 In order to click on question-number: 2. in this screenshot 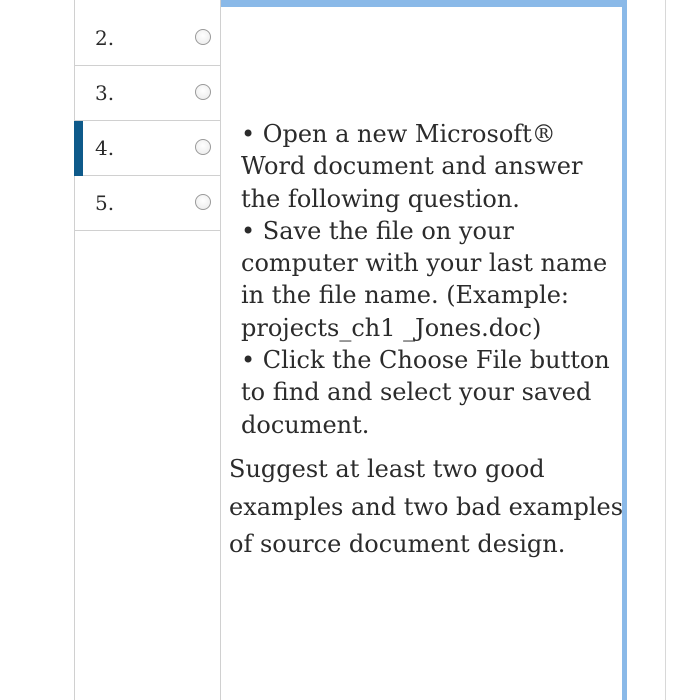, I will do `click(105, 38)`.